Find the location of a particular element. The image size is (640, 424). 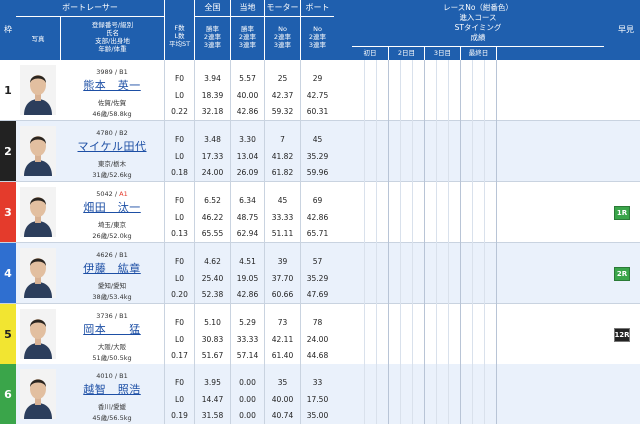

waku-header-label: 枠 is located at coordinates (8, 29).